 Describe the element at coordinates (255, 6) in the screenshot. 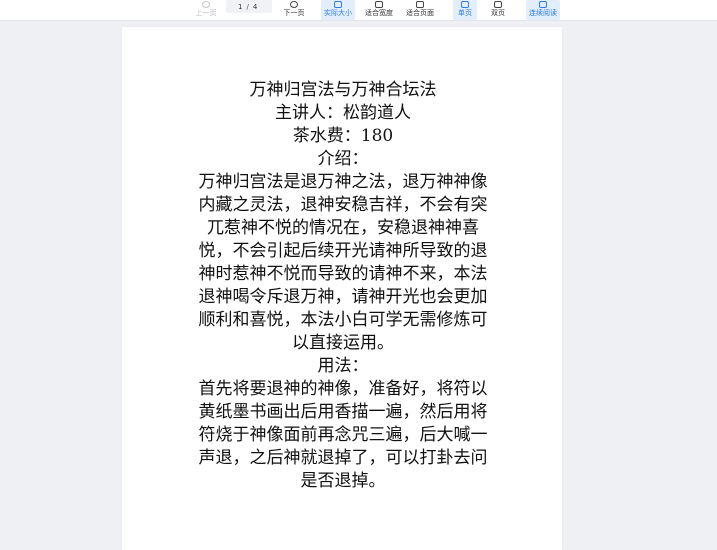

I see `total-pages: 4` at that location.